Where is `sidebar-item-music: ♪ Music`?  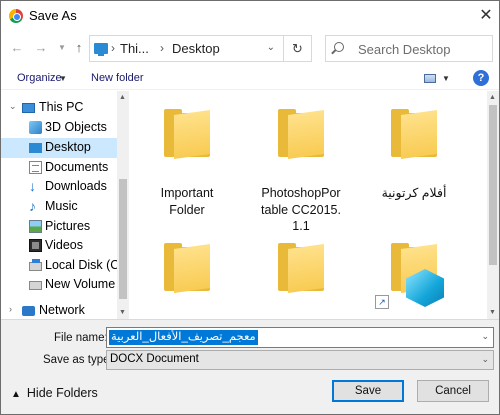
sidebar-item-music: ♪ Music is located at coordinates (59, 207).